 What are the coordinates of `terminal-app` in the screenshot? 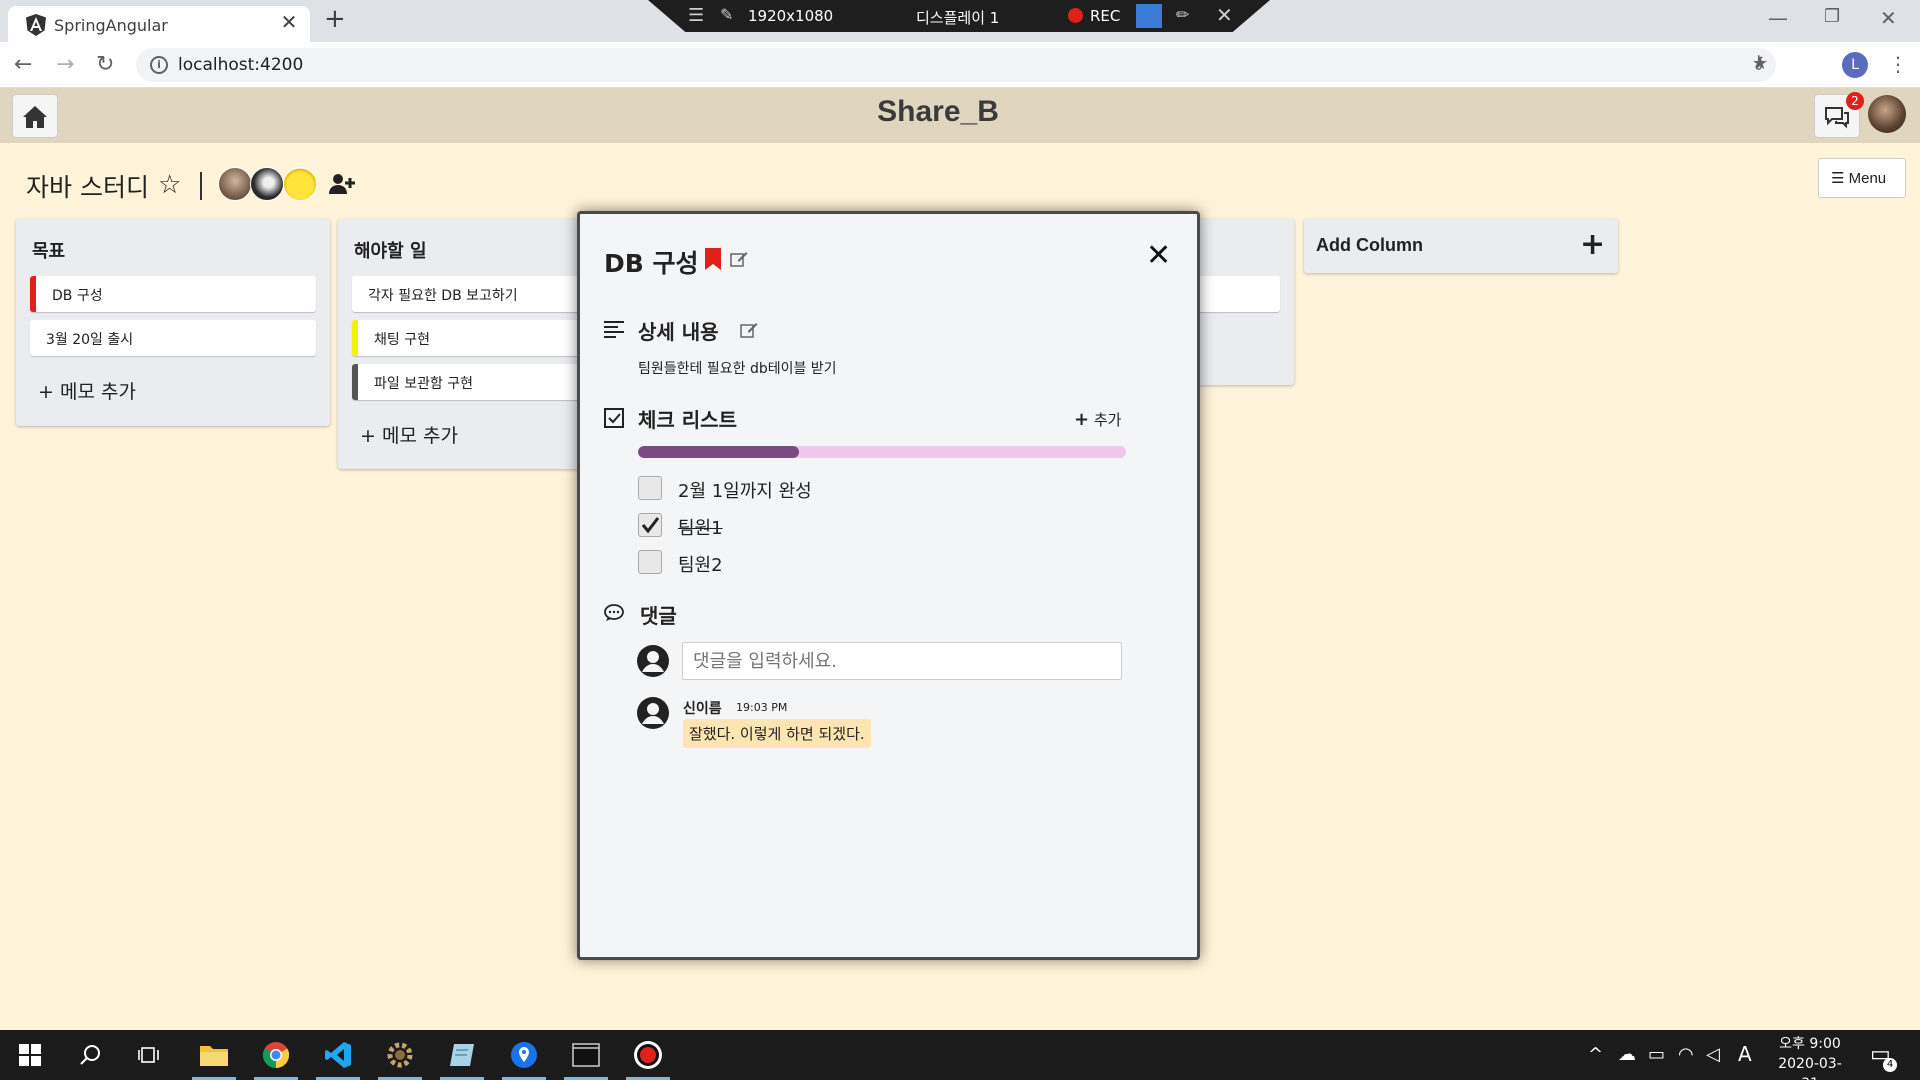 It's located at (586, 1055).